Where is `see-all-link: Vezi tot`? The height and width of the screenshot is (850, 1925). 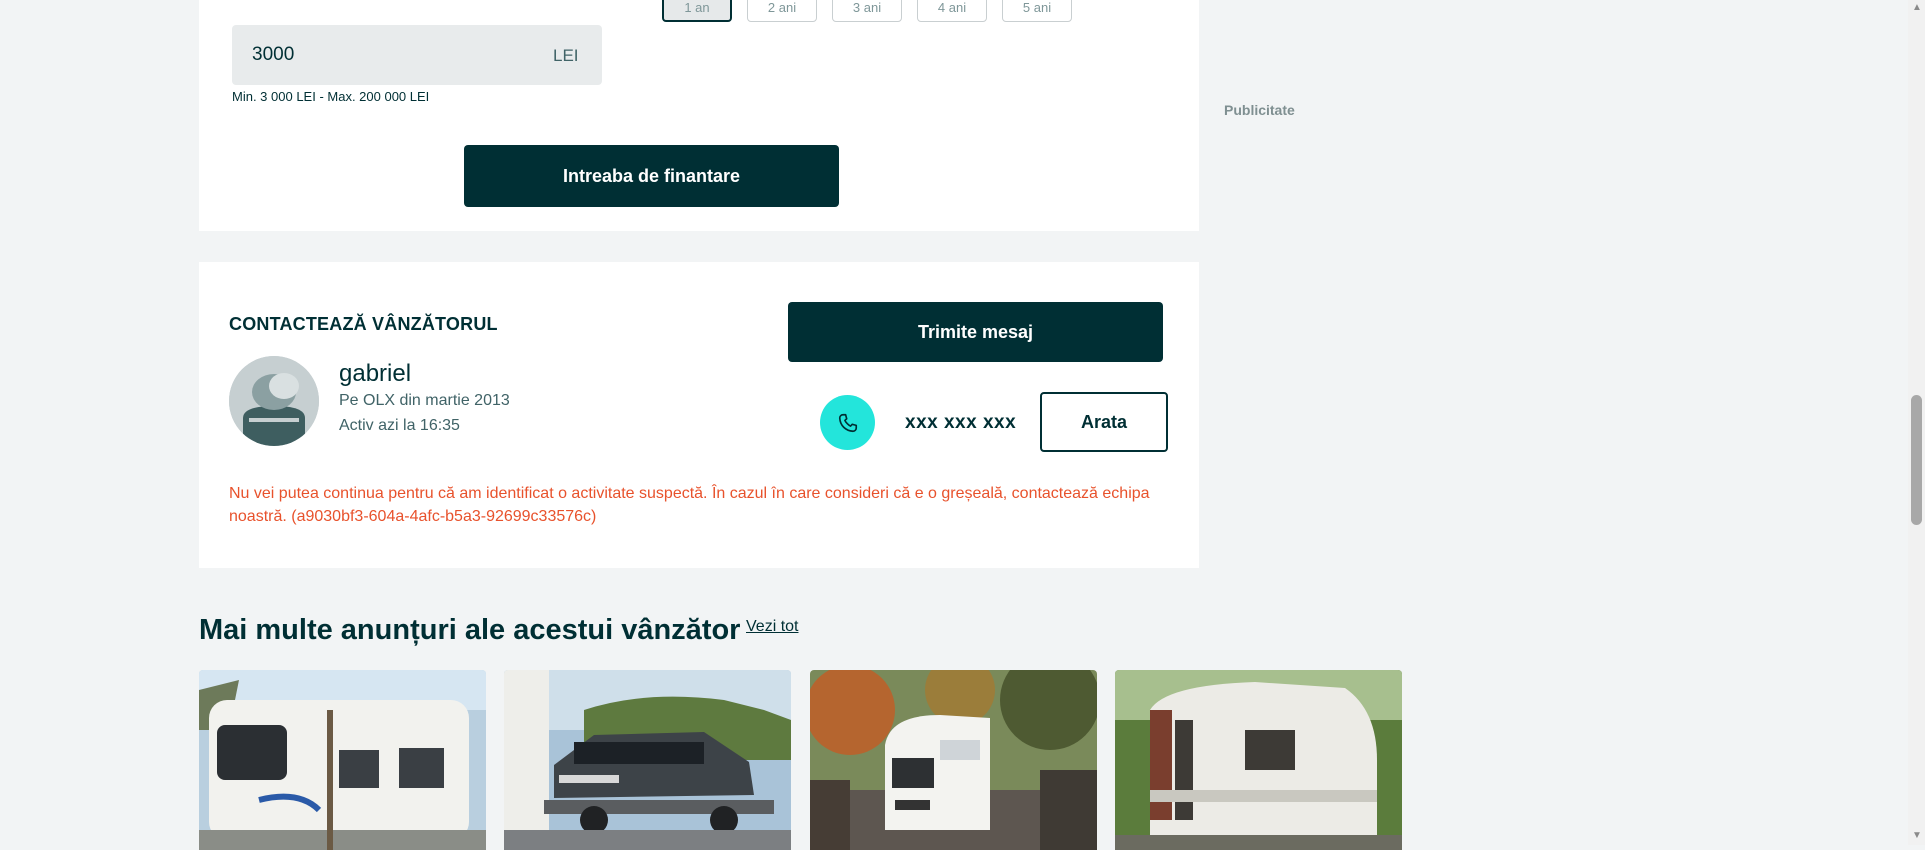 see-all-link: Vezi tot is located at coordinates (772, 627).